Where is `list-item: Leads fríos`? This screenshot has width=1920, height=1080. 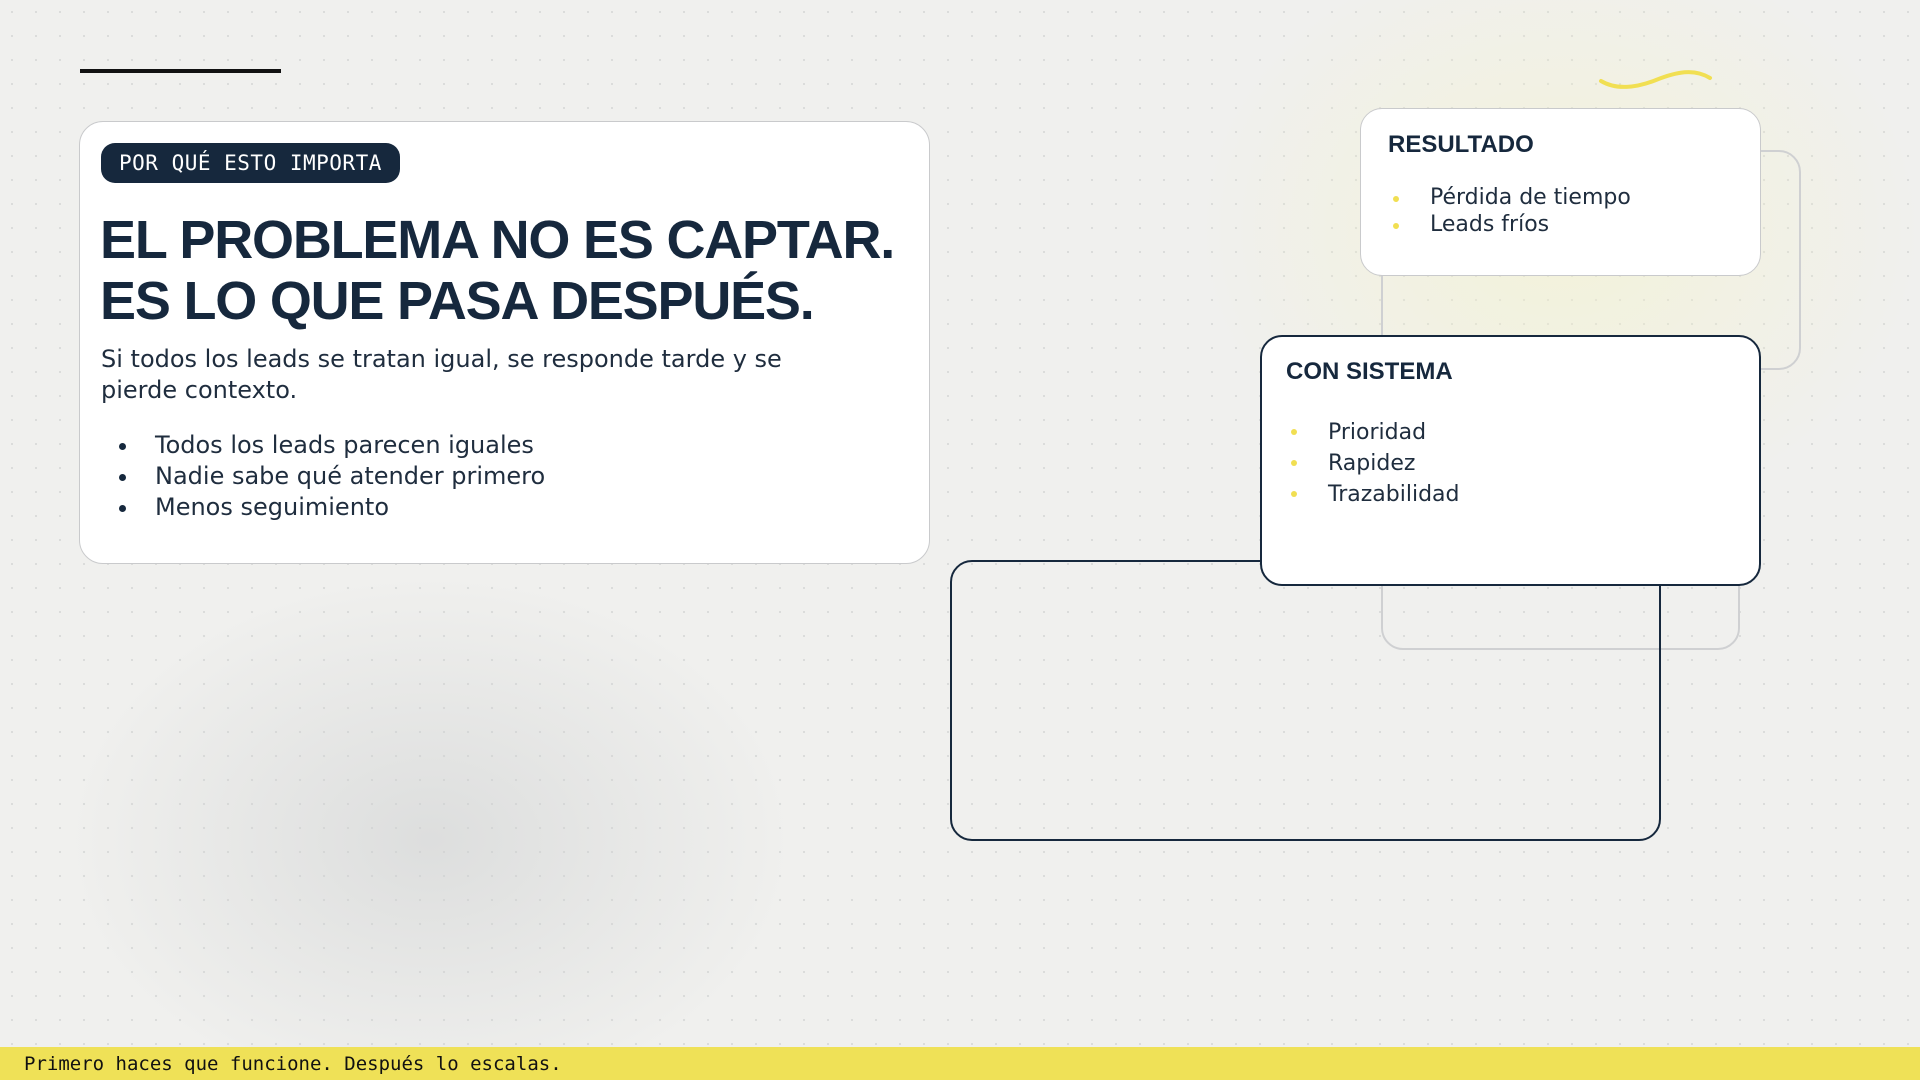 list-item: Leads fríos is located at coordinates (1510, 224).